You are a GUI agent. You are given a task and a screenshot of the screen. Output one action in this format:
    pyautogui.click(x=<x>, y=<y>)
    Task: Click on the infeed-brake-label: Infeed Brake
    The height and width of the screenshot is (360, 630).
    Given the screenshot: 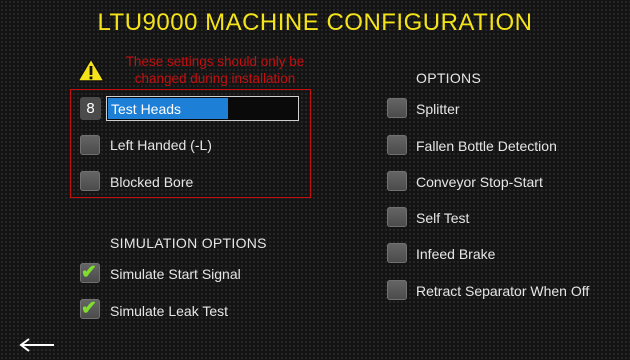 What is the action you would take?
    pyautogui.click(x=456, y=254)
    